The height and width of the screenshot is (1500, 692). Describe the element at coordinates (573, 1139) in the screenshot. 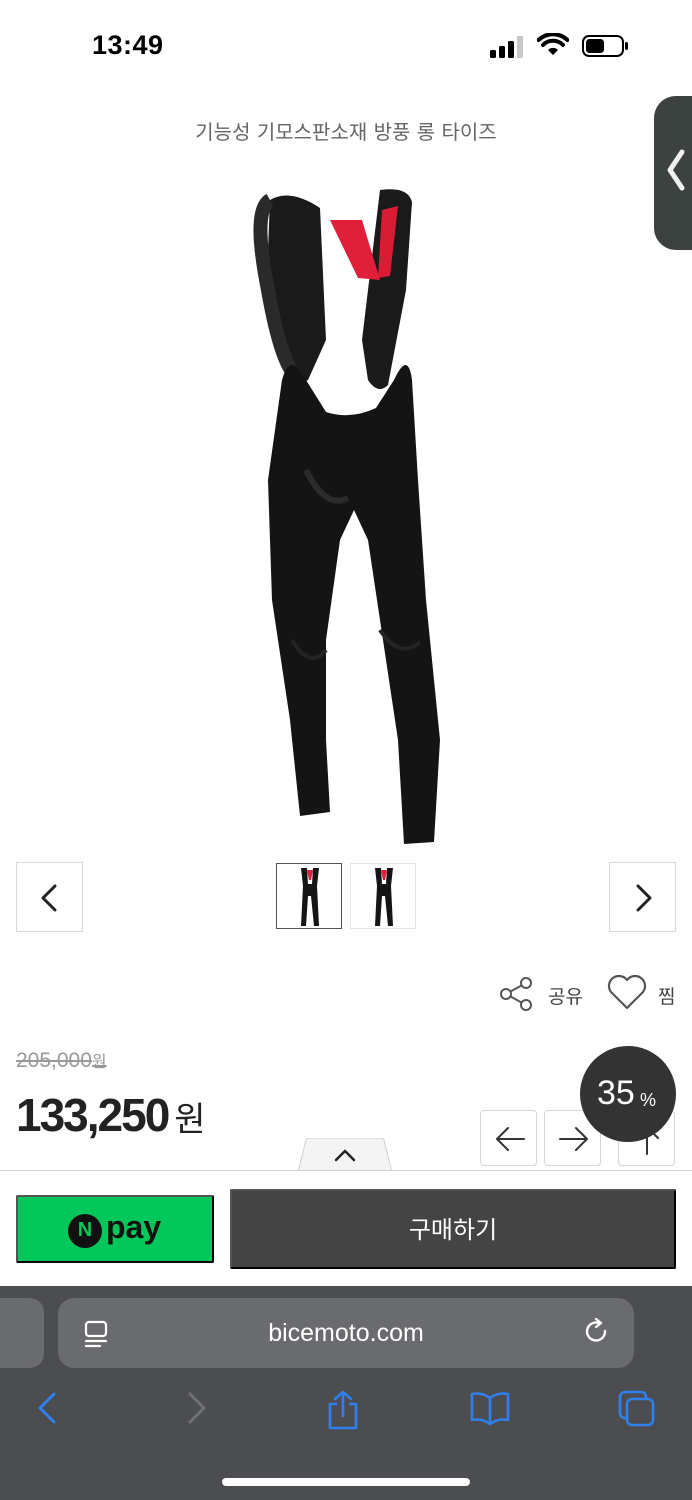

I see `arrow-right-icon` at that location.